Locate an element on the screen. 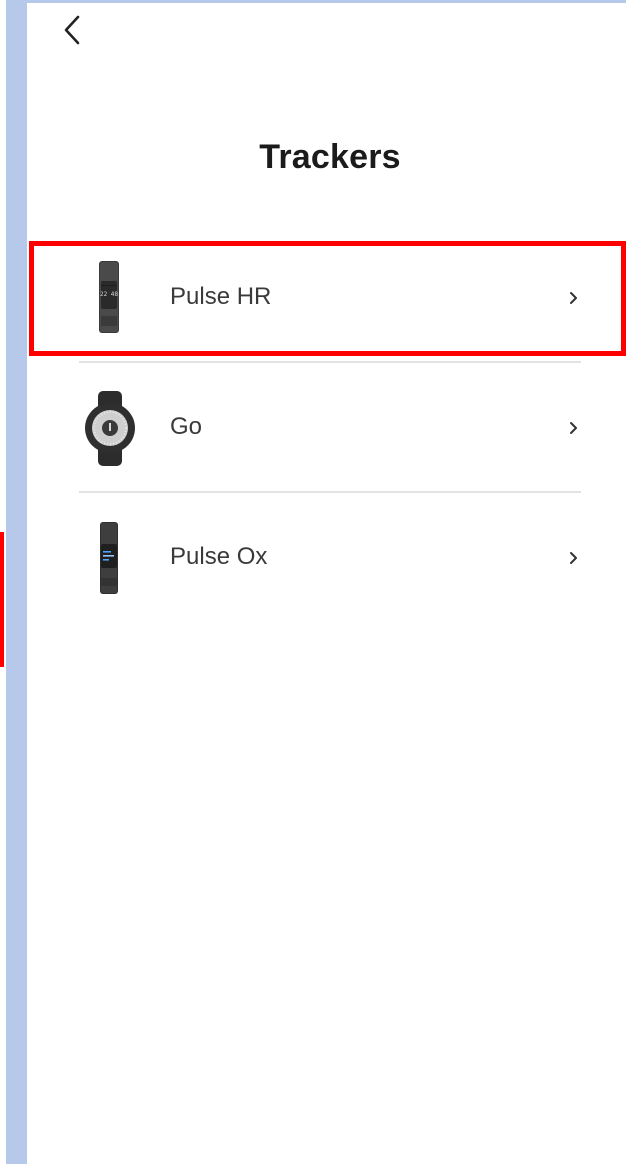 The image size is (626, 1164). tracker-label: Pulse Ox is located at coordinates (219, 556).